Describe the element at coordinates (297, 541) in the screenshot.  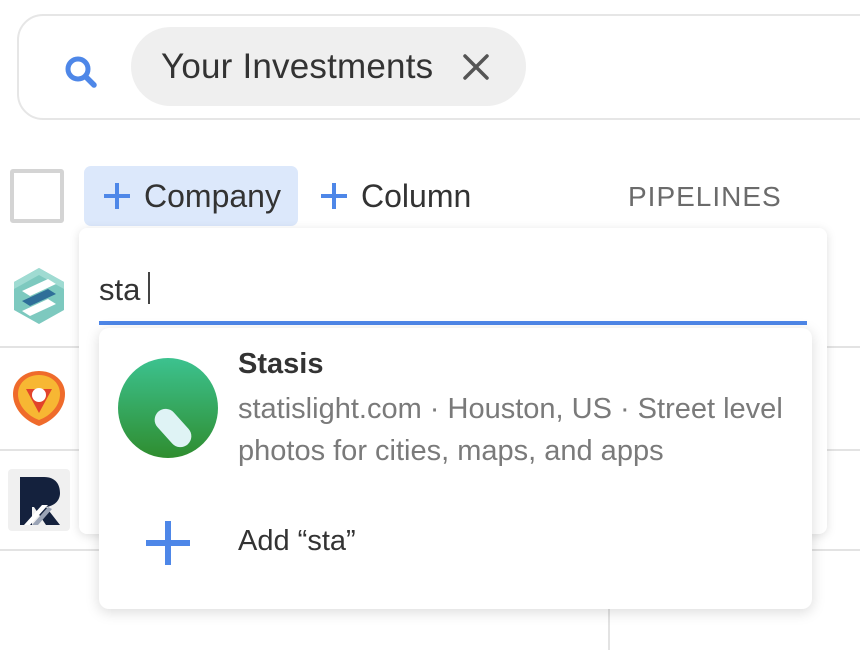
I see `add-new-company-label: Add “sta”` at that location.